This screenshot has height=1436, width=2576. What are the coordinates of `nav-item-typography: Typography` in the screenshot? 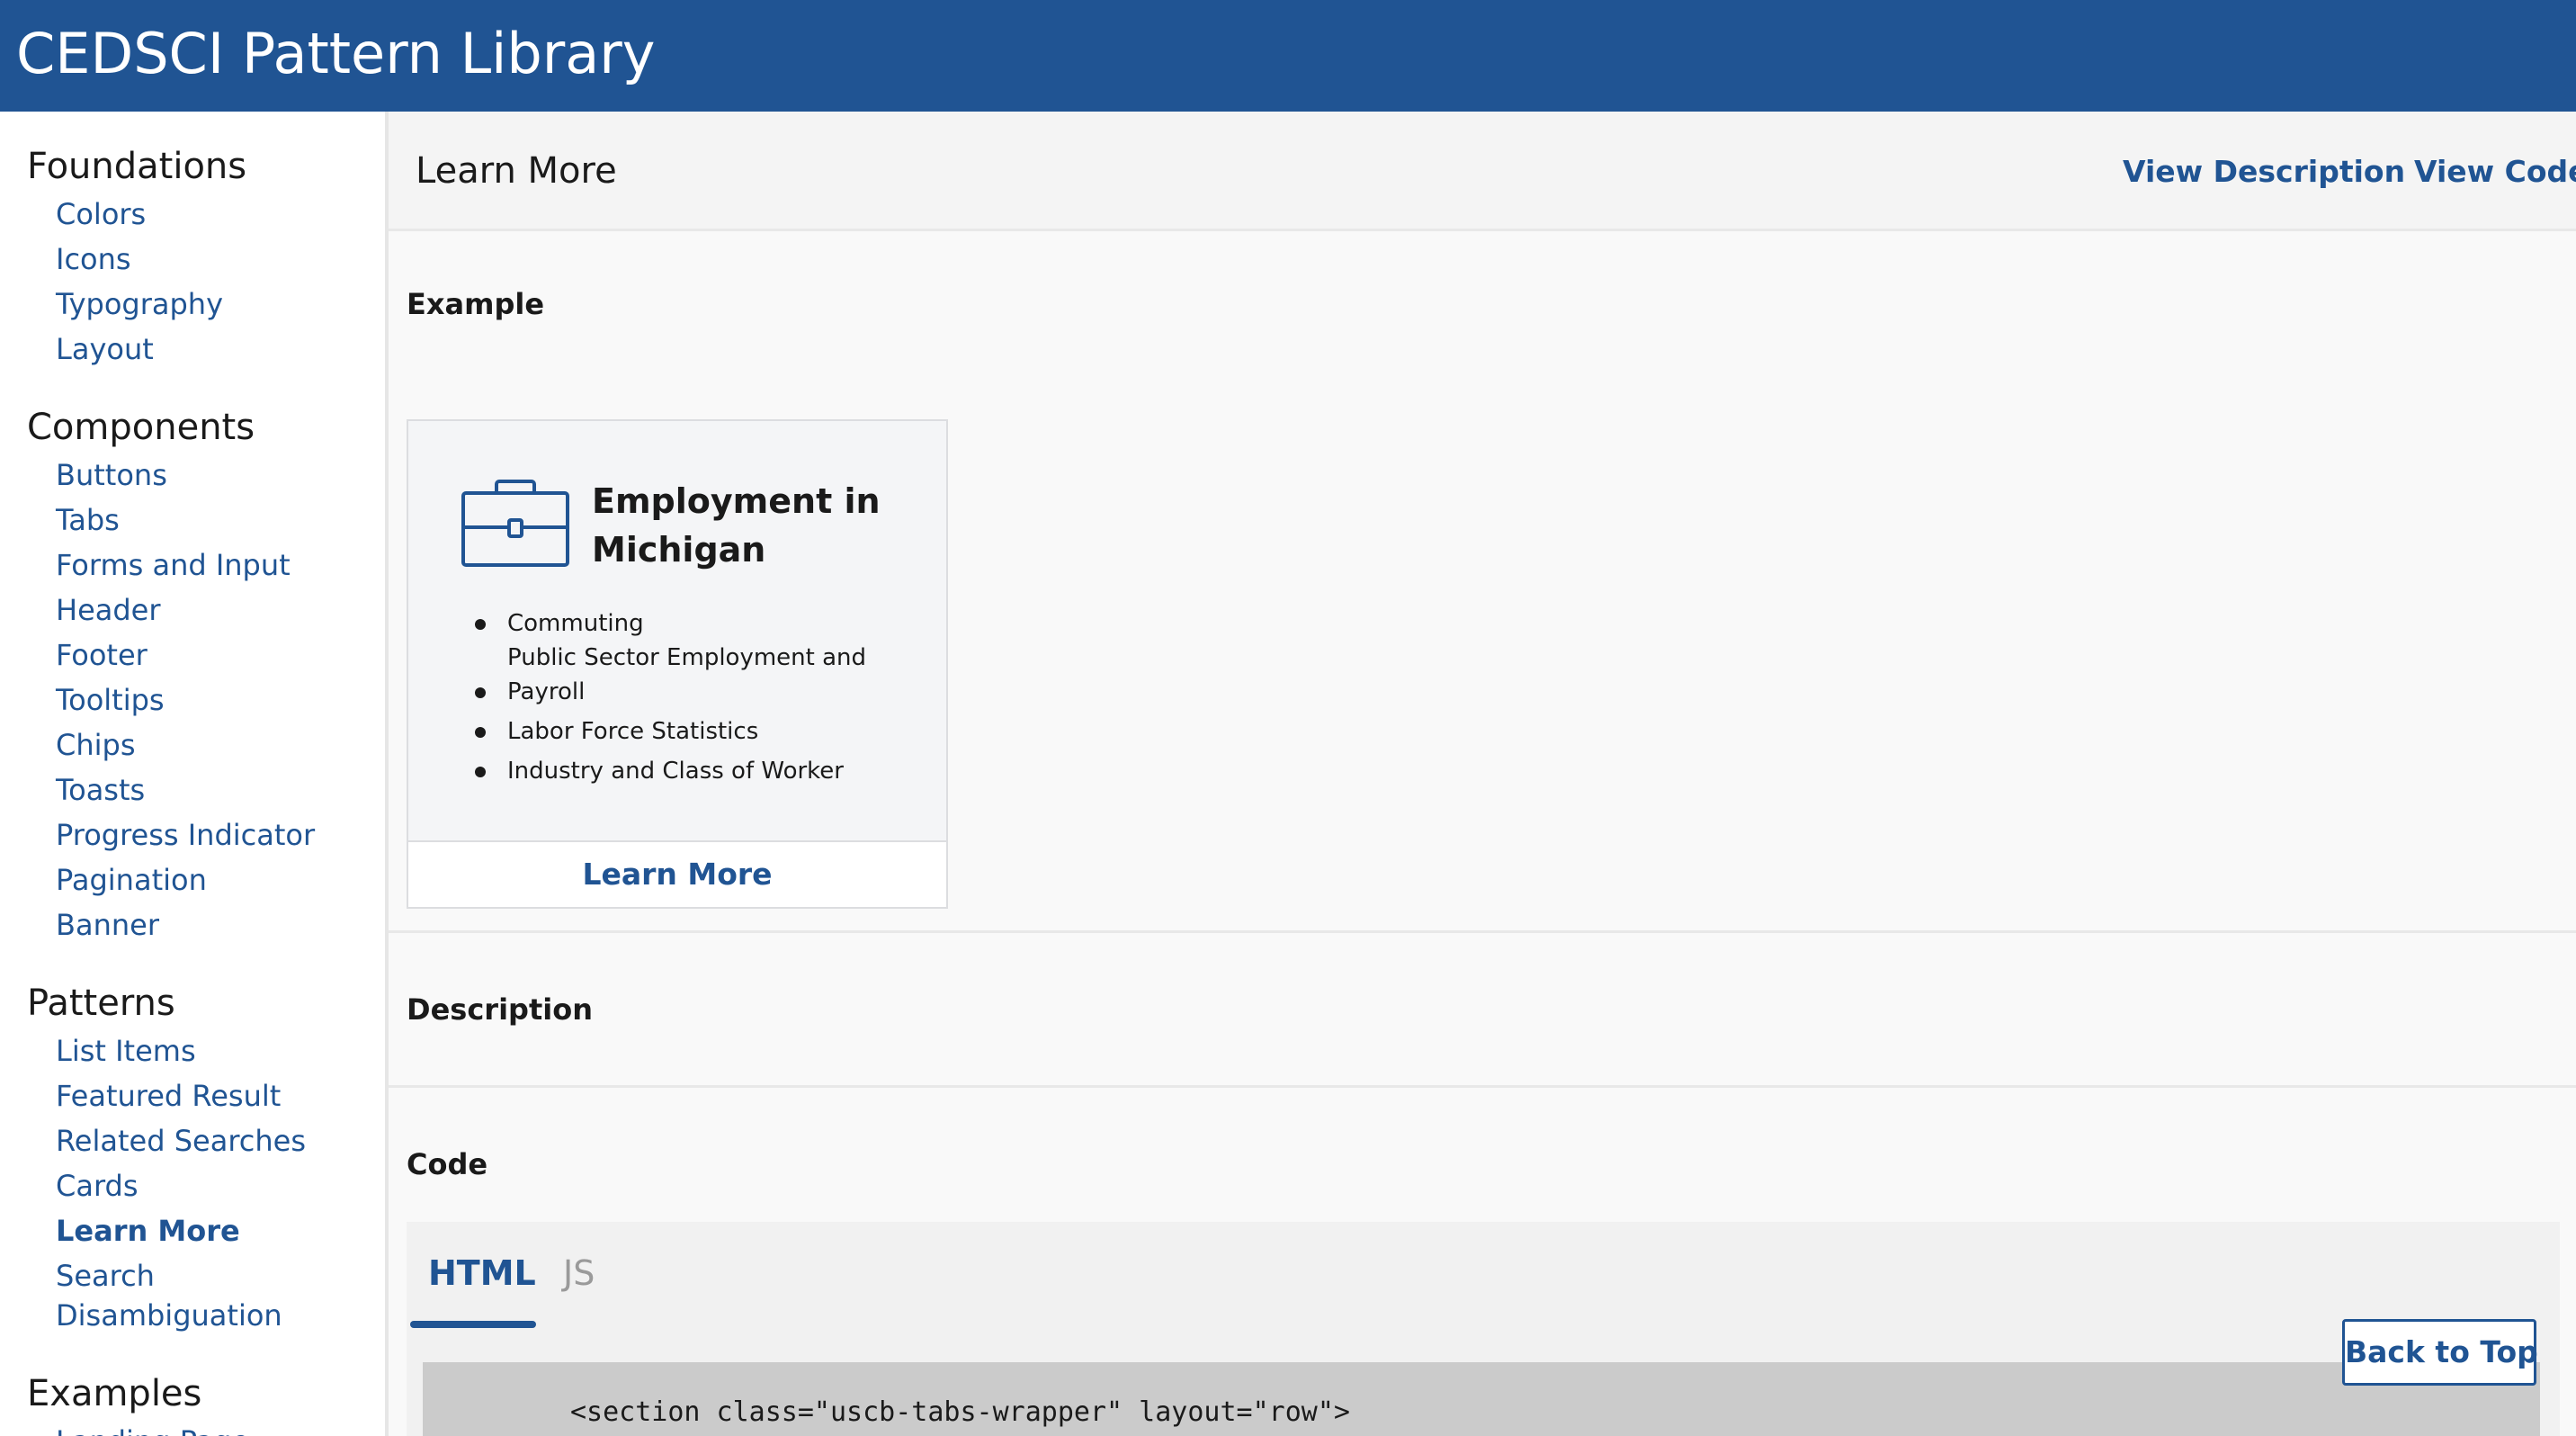 It's located at (139, 304).